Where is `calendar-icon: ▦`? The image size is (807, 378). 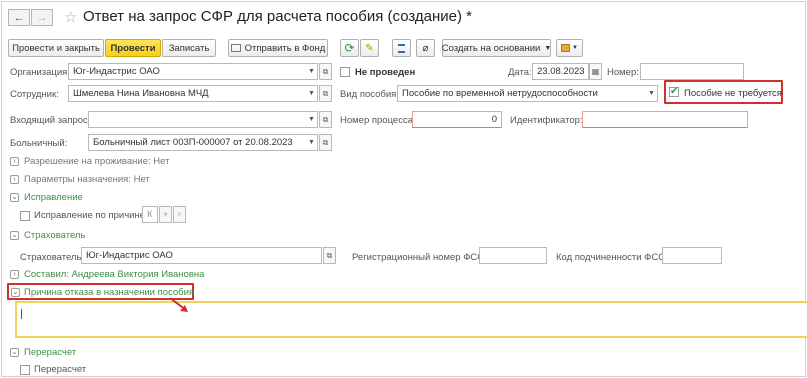 calendar-icon: ▦ is located at coordinates (595, 71).